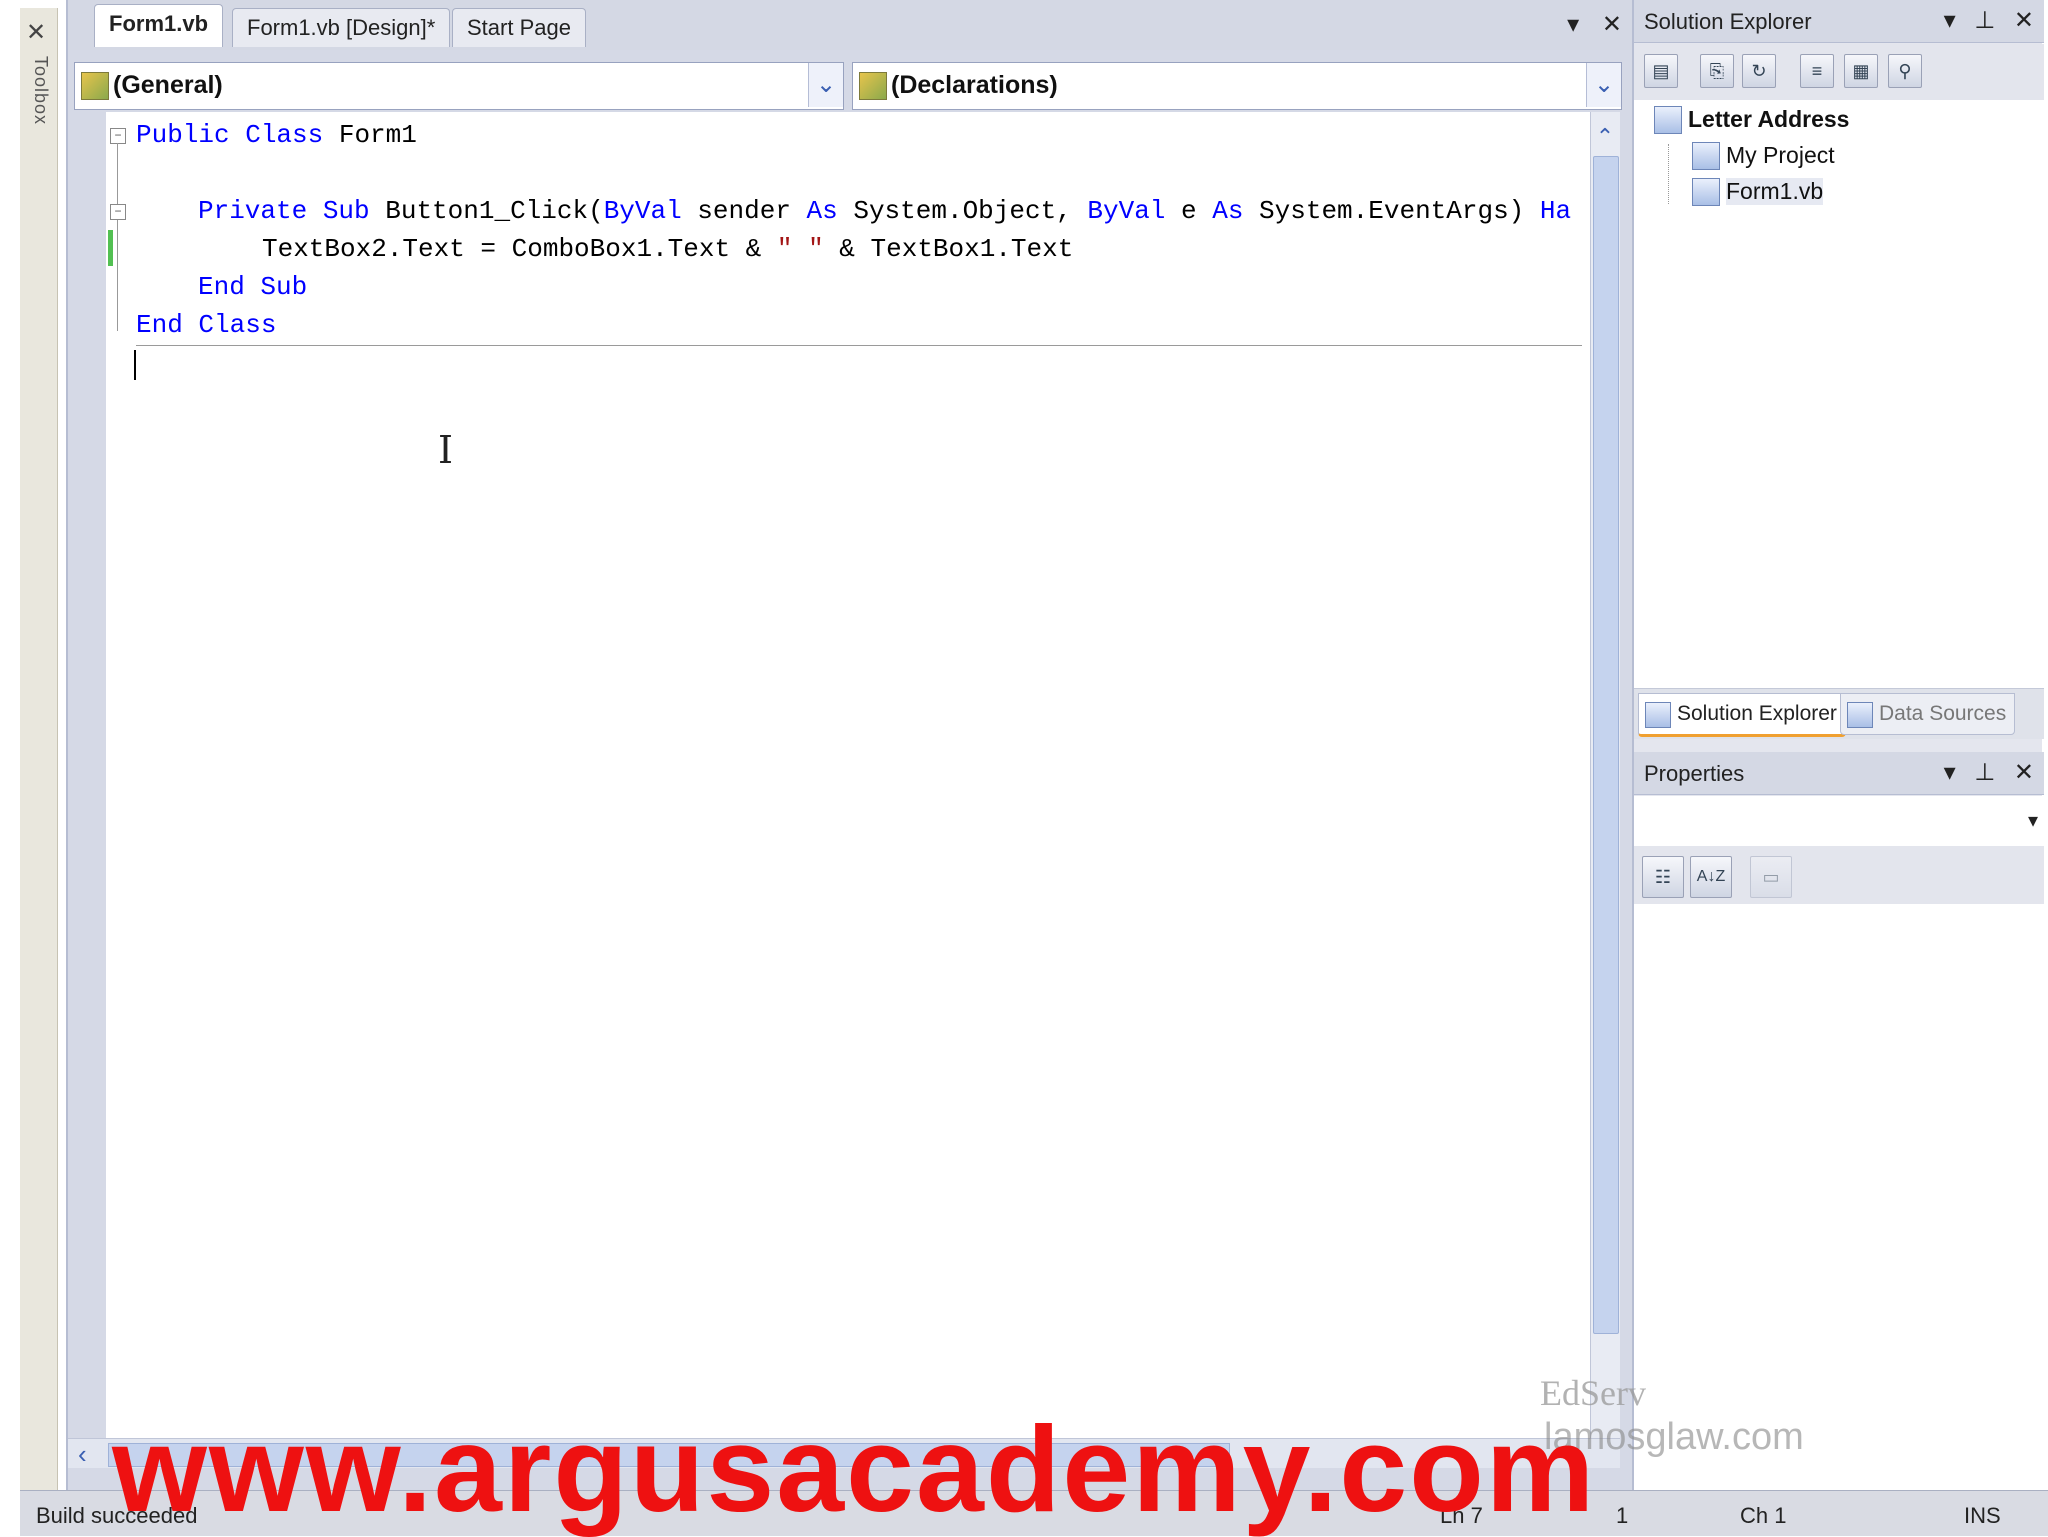 This screenshot has width=2048, height=1537. I want to click on properties-titlebar: Properties ▾ ⊥ ✕, so click(1839, 773).